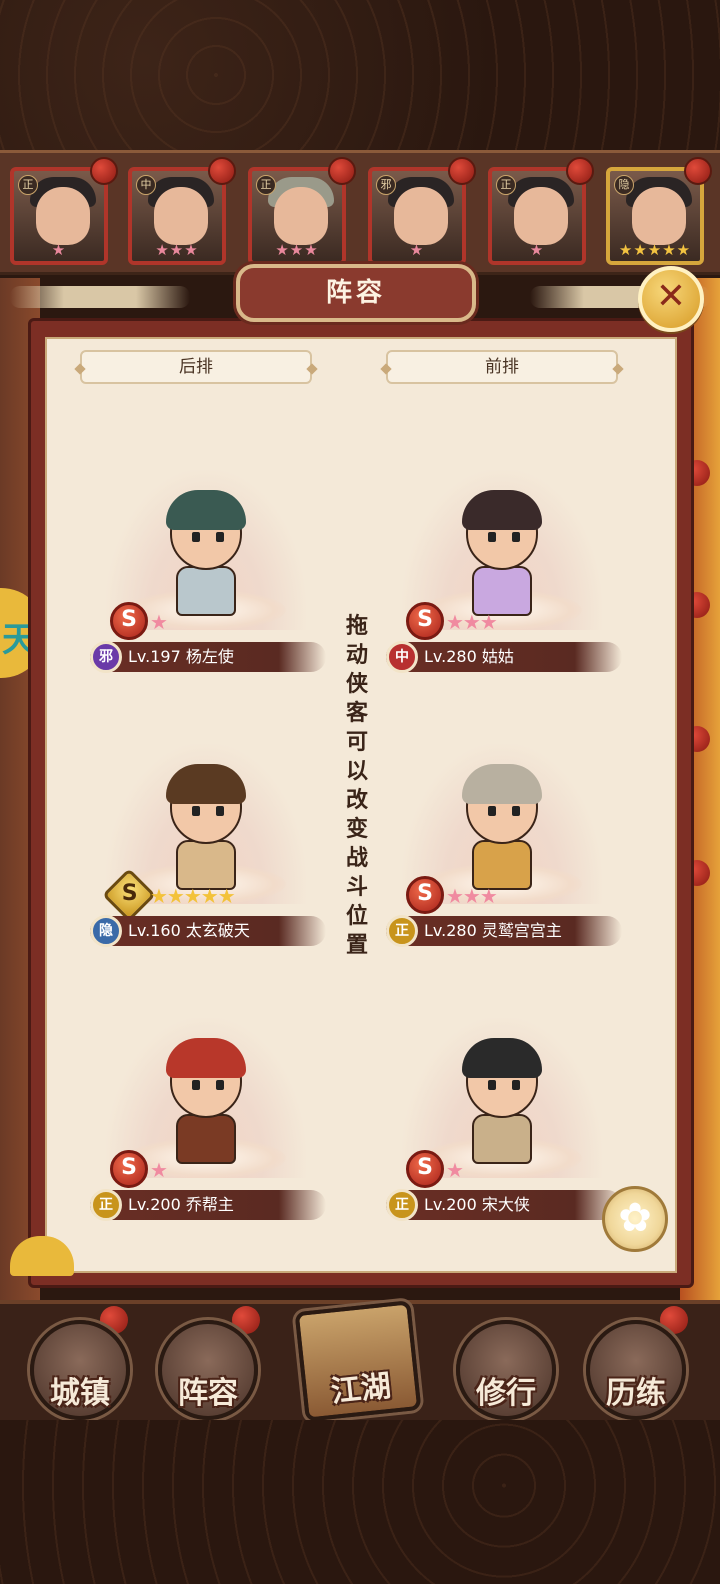 The height and width of the screenshot is (1584, 720). I want to click on hero-level-name: Lv.280 姑姑, so click(469, 656).